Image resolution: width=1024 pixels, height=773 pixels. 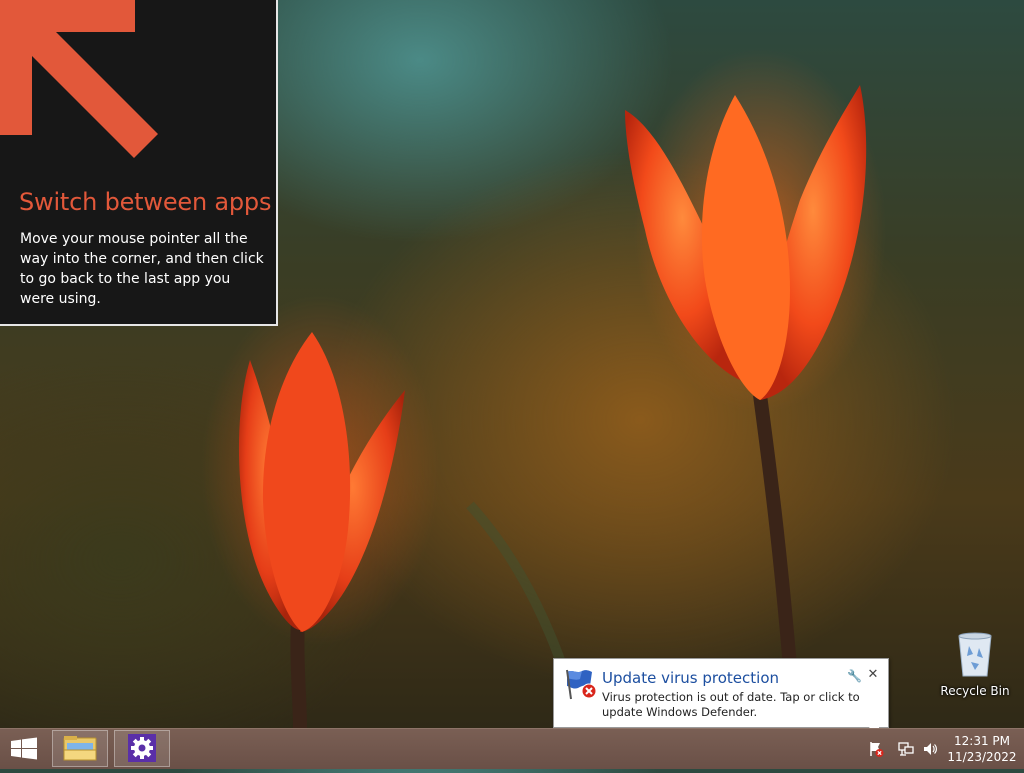 I want to click on action-center-flag-icon, so click(x=876, y=749).